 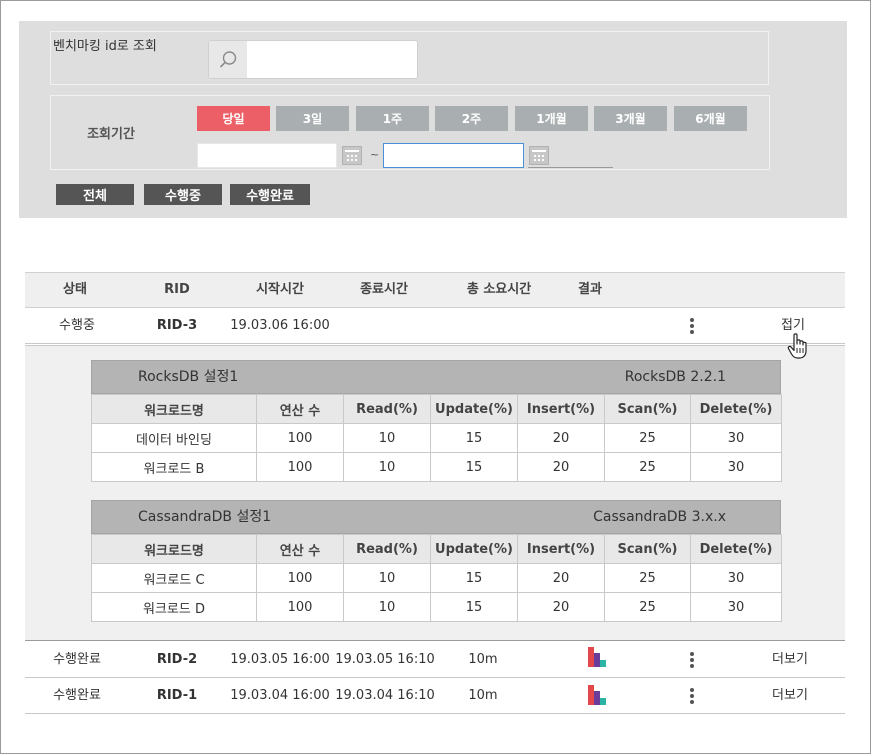 What do you see at coordinates (436, 467) in the screenshot?
I see `workload-row: 워크로드 B 100 10 15 20 25 30` at bounding box center [436, 467].